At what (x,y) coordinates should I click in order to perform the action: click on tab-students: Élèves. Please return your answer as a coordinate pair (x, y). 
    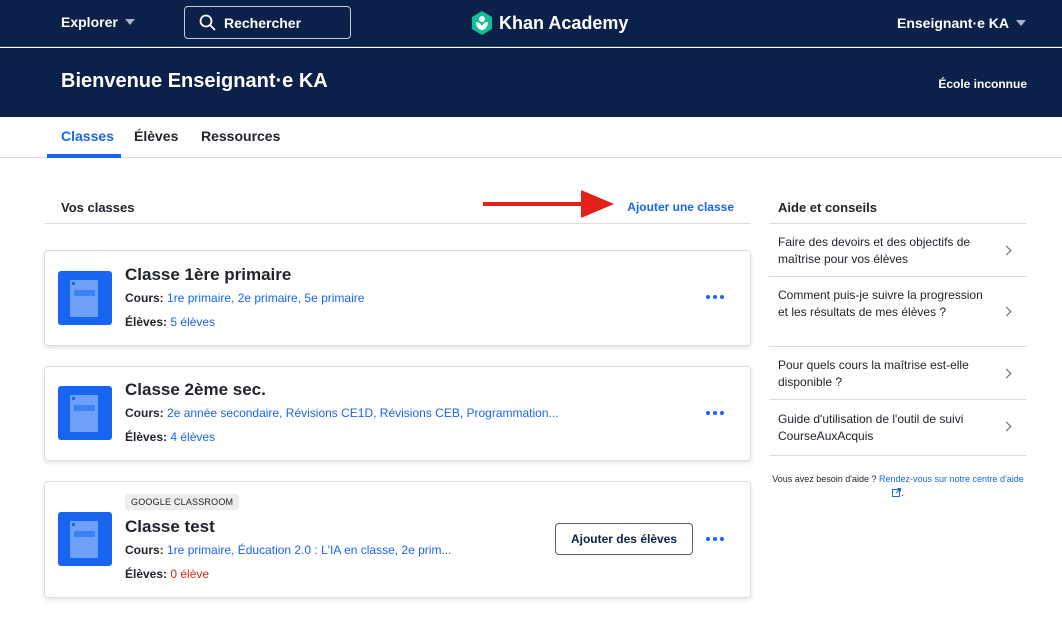
    Looking at the image, I should click on (156, 136).